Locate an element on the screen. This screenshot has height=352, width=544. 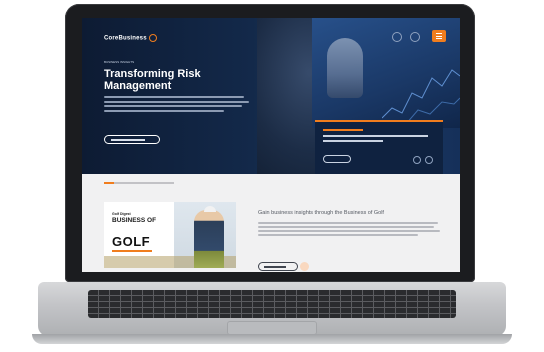
logo-mark-icon is located at coordinates (152, 38).